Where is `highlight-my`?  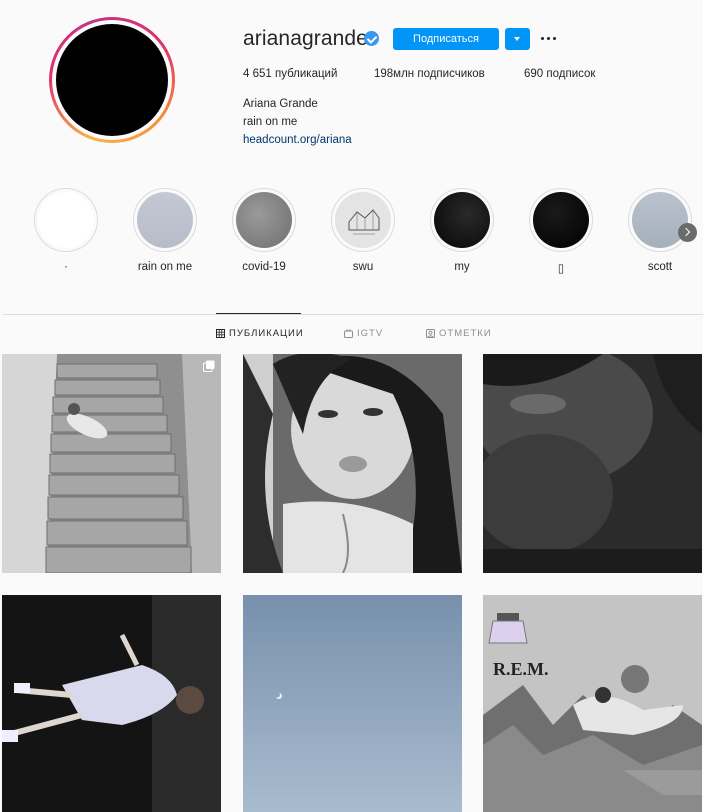 highlight-my is located at coordinates (462, 220).